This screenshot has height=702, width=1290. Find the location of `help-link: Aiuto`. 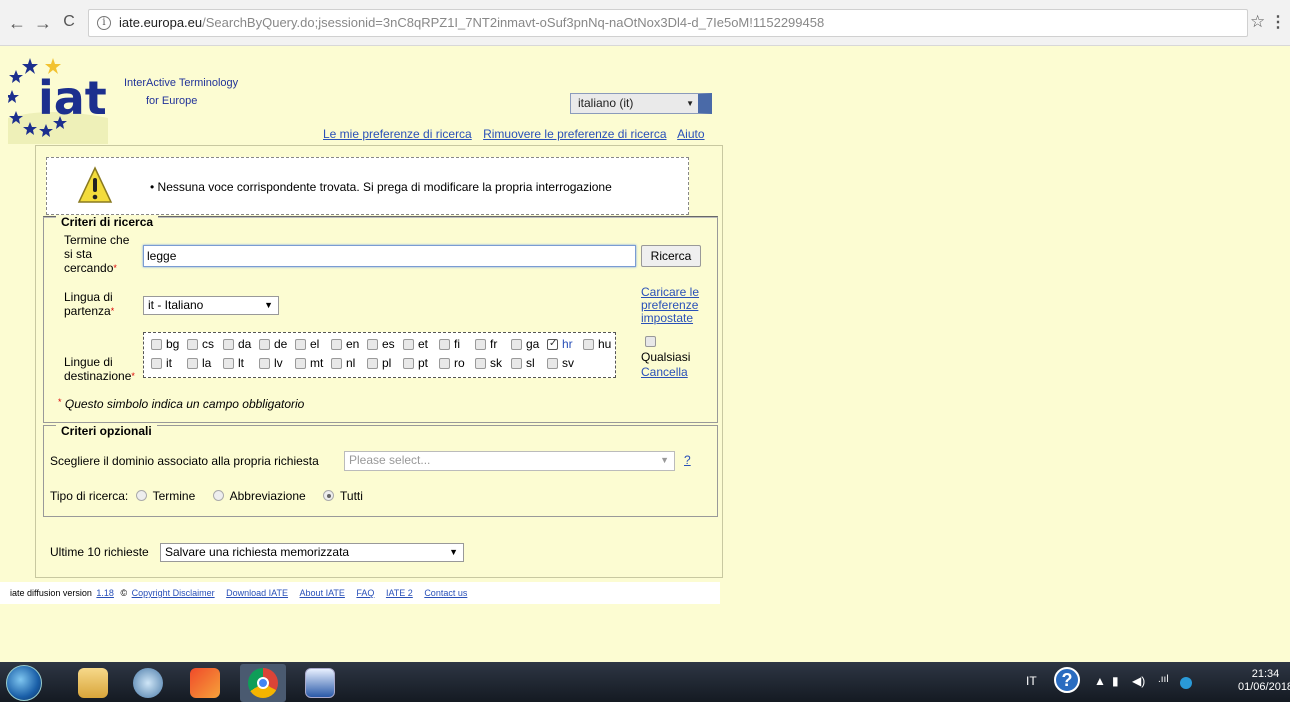

help-link: Aiuto is located at coordinates (690, 134).